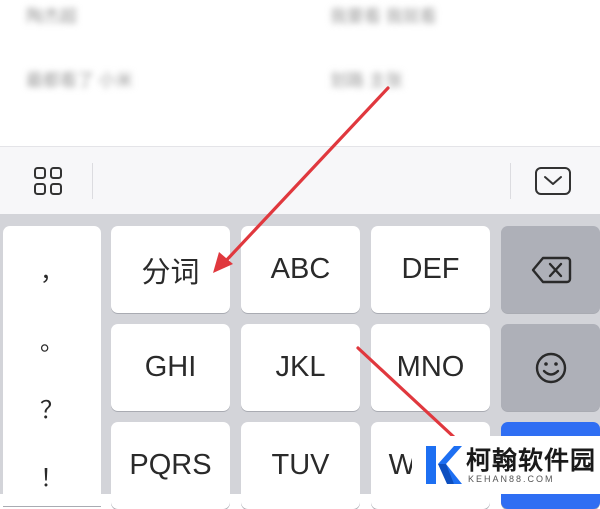 The width and height of the screenshot is (600, 509). I want to click on content-line: 最都看了 小米, so click(79, 80).